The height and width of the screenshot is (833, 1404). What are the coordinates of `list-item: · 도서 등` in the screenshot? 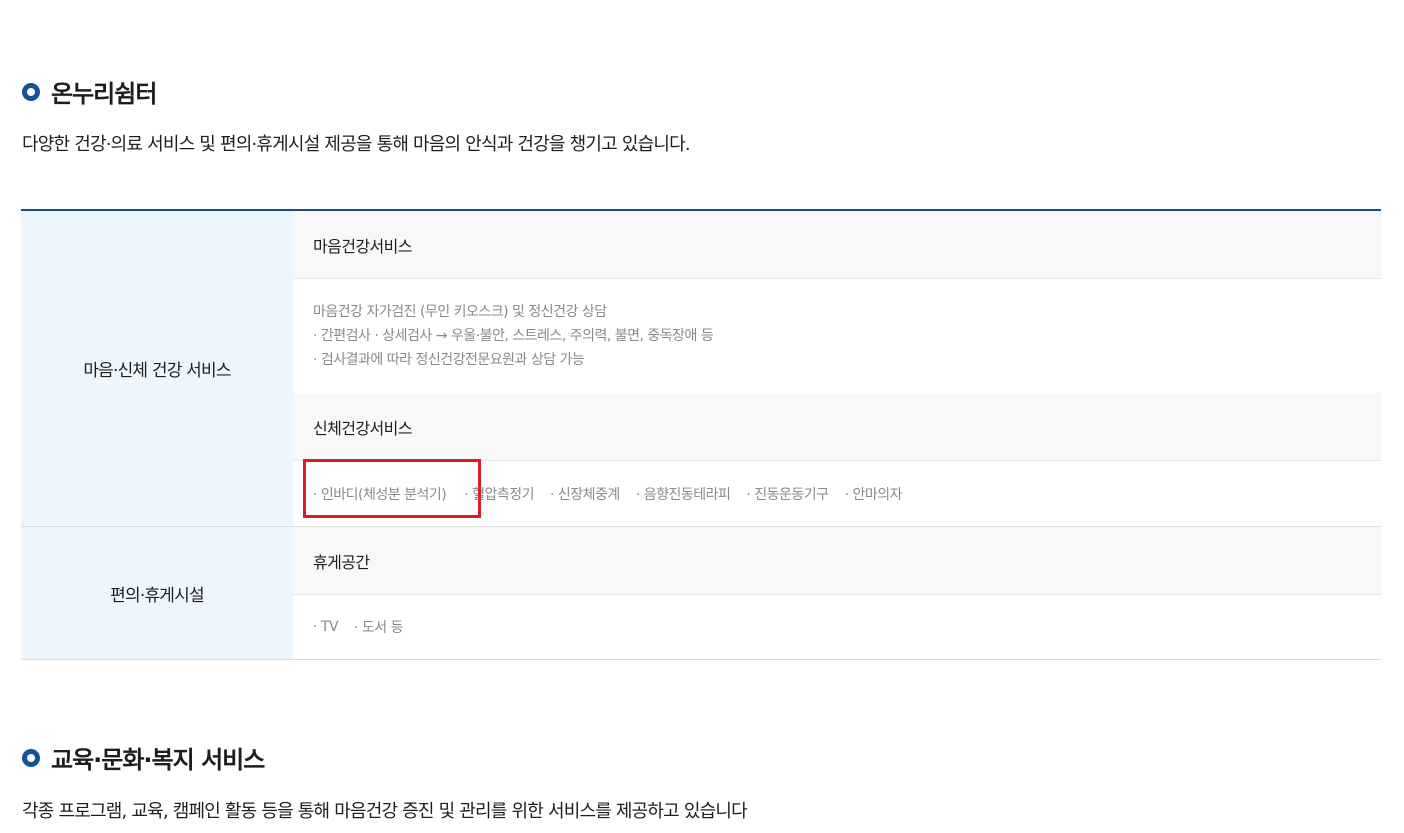 It's located at (379, 628).